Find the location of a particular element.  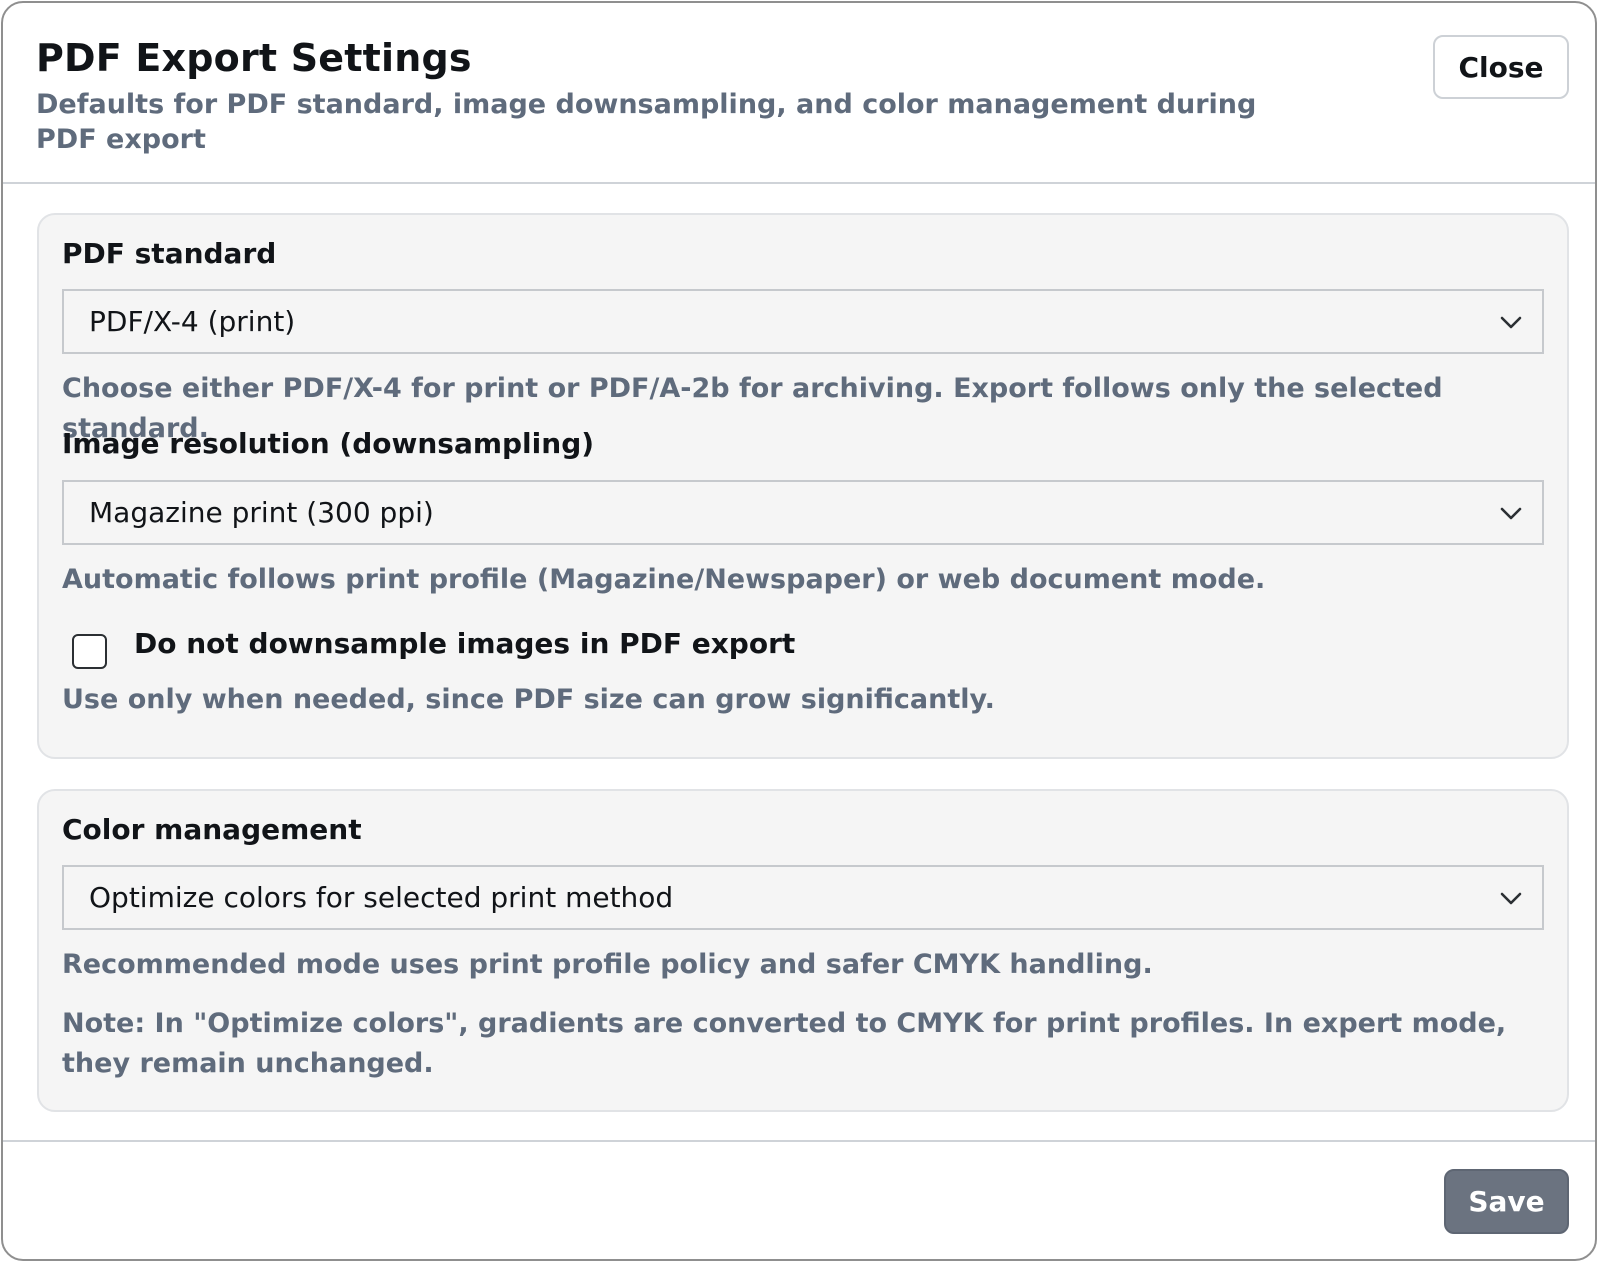

no-downsample-label: Do not downsample images in PDF export is located at coordinates (464, 643).